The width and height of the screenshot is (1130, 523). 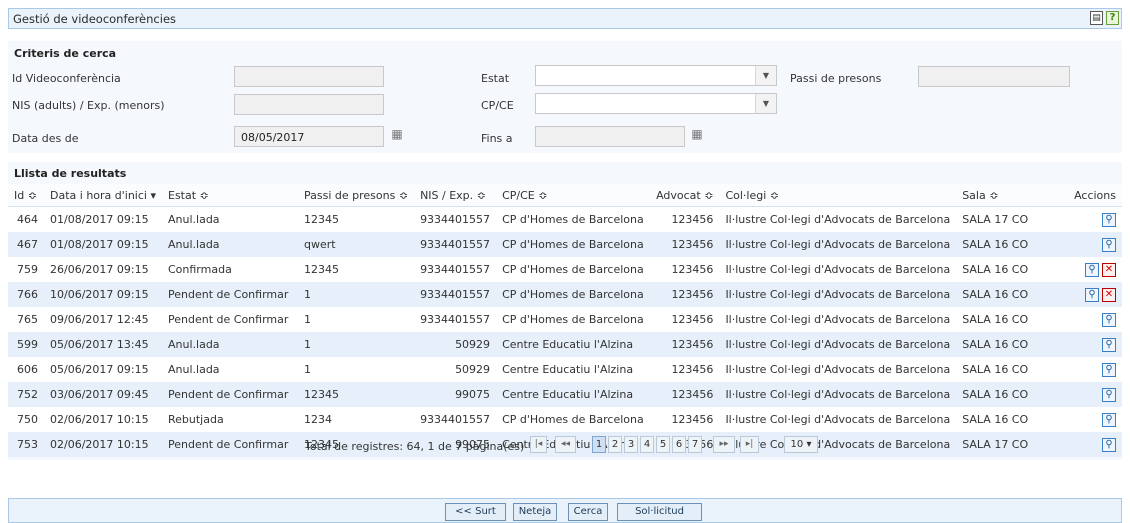 I want to click on cell-id: 759, so click(x=26, y=269).